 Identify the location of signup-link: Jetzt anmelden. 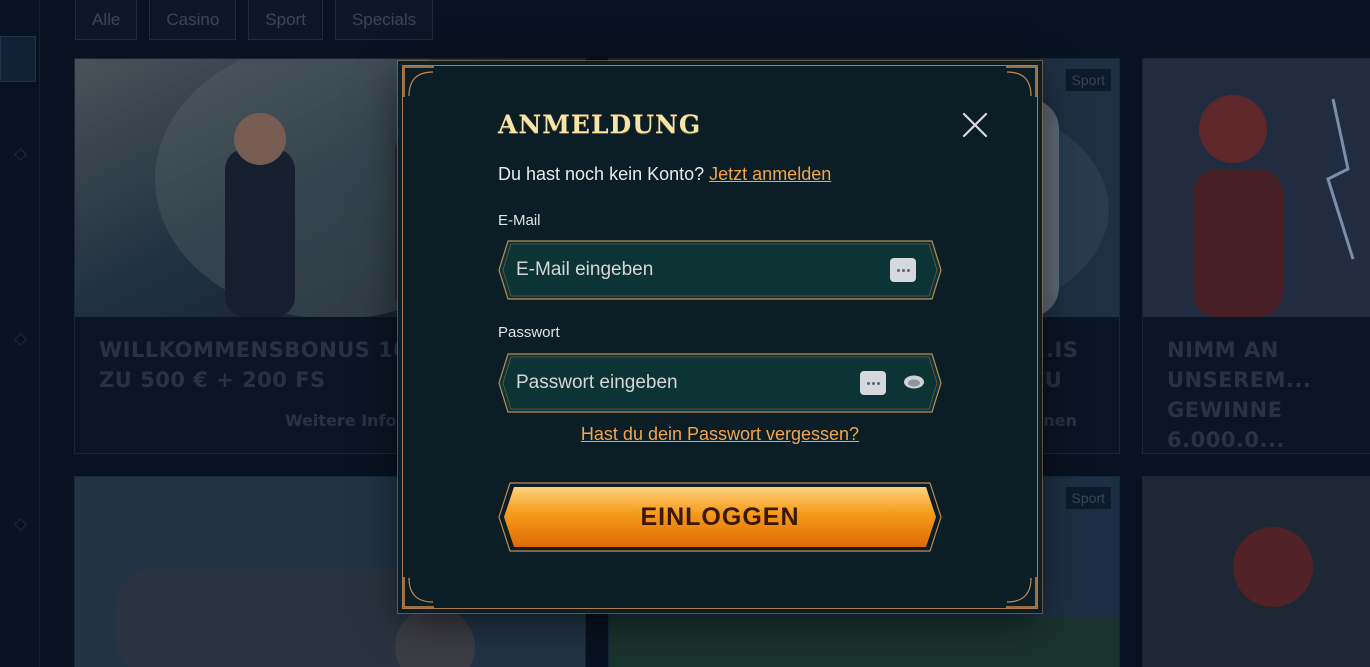
(770, 174).